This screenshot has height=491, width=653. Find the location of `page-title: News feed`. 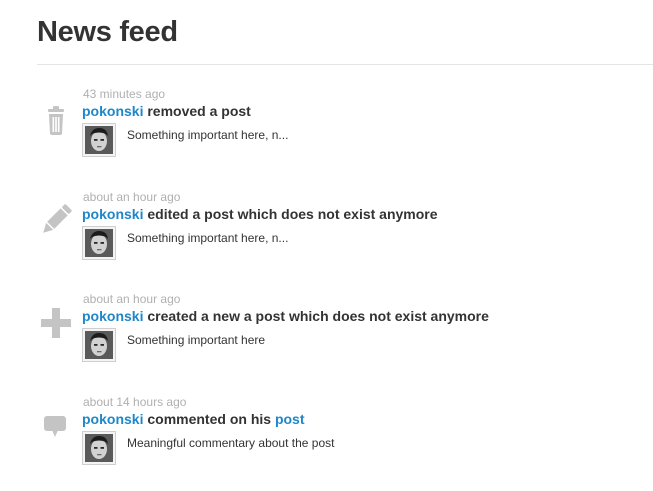

page-title: News feed is located at coordinates (107, 32).